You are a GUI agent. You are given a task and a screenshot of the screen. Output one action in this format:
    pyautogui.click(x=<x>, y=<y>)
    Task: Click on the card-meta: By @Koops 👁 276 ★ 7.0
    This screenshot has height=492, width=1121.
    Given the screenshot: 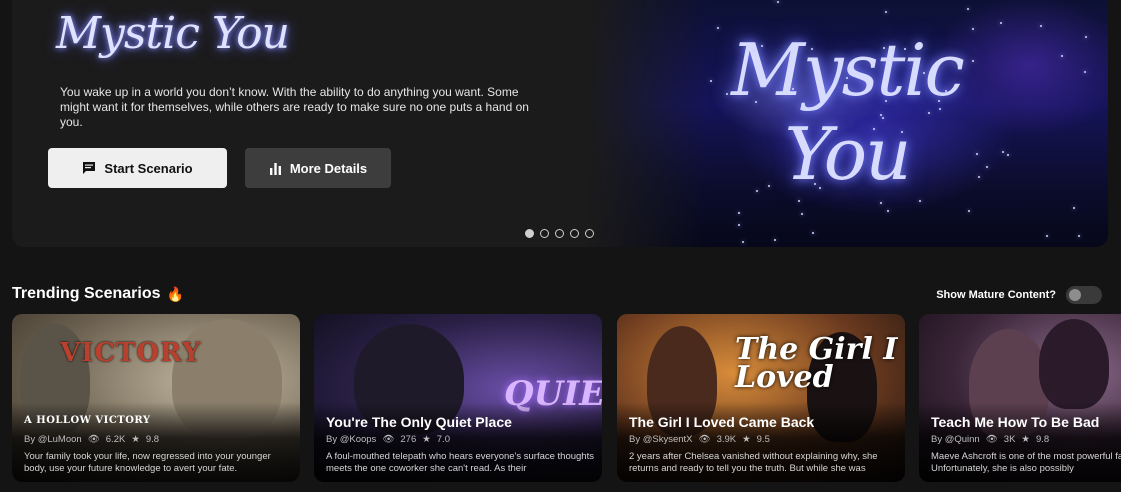 What is the action you would take?
    pyautogui.click(x=388, y=439)
    